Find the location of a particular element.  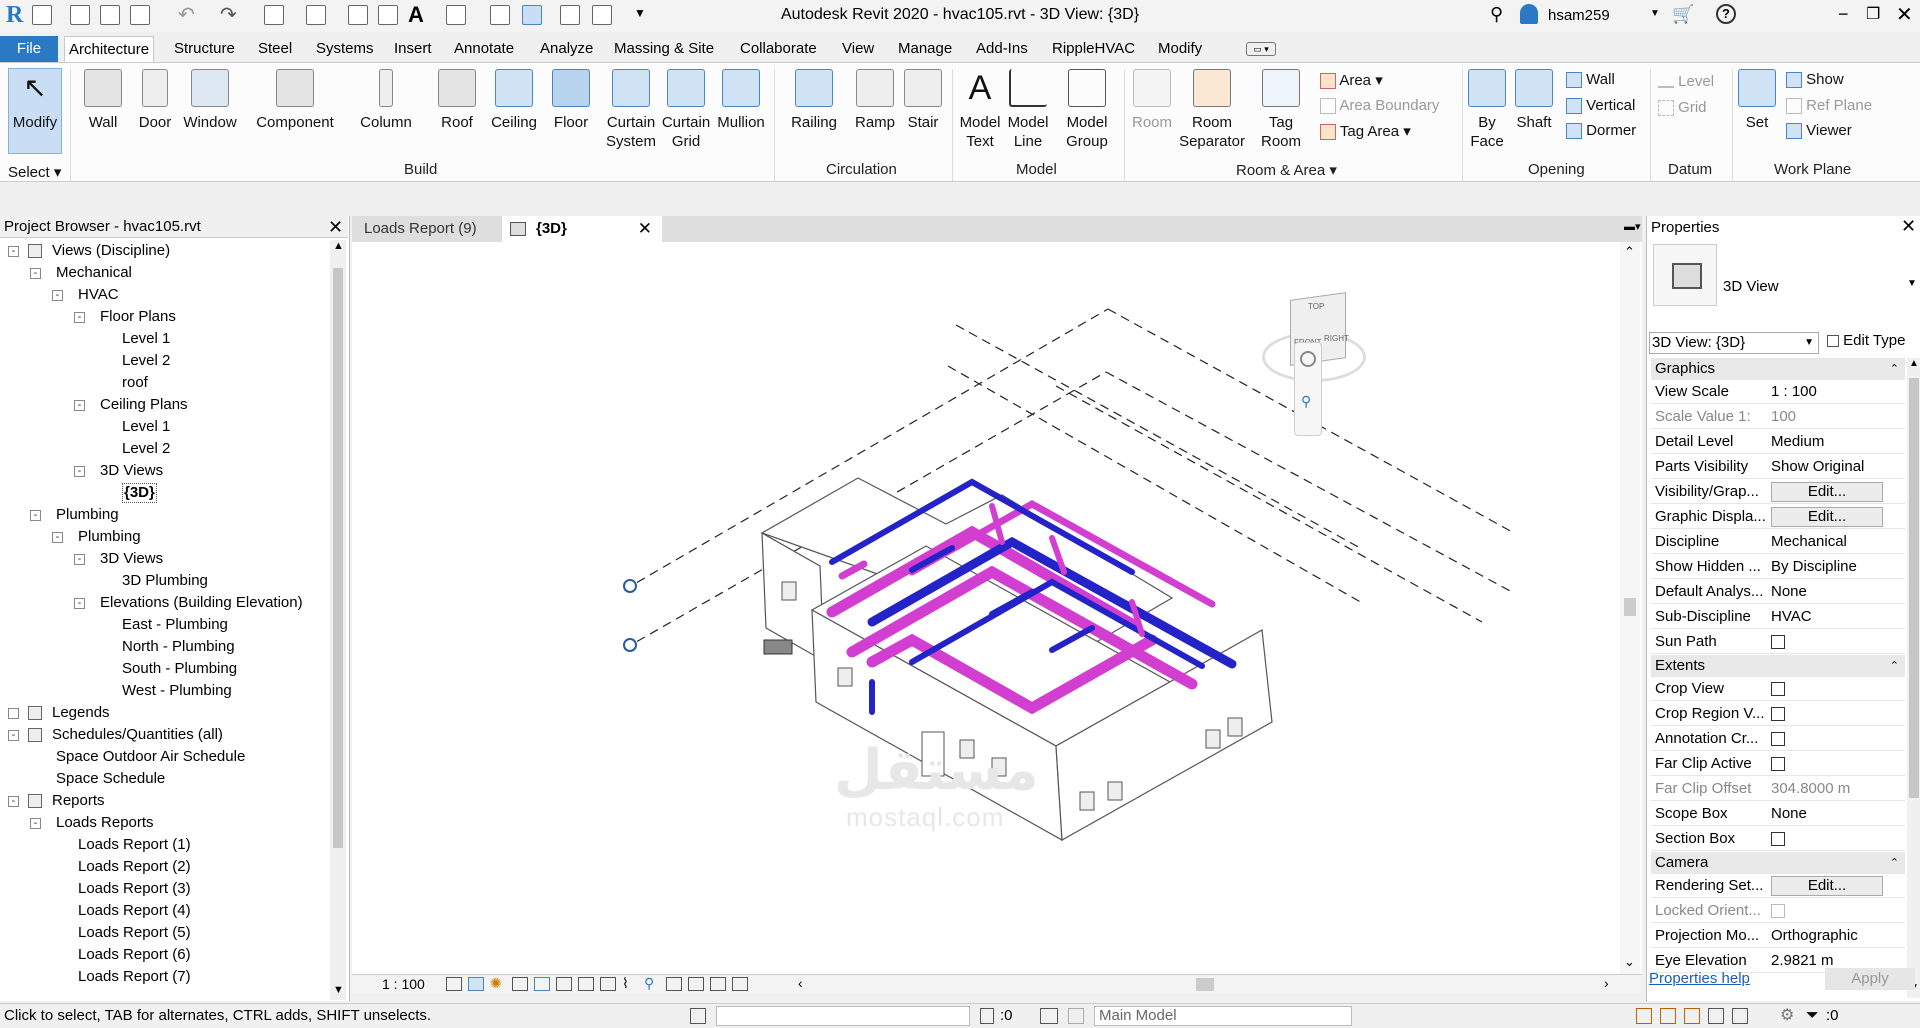

browser-item: - Elevations (Building Elevation) is located at coordinates (164, 603).